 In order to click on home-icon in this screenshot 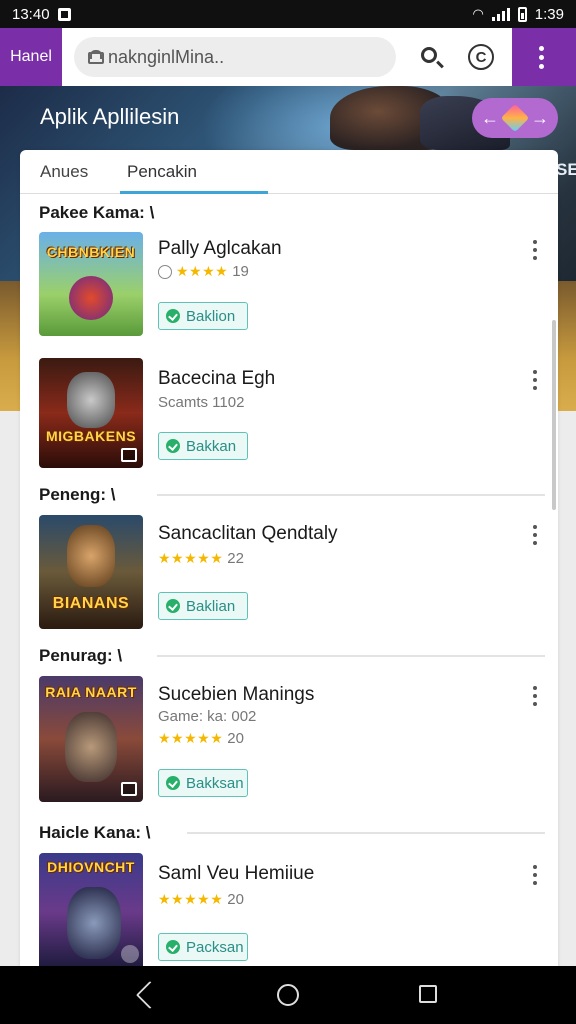, I will do `click(288, 995)`.